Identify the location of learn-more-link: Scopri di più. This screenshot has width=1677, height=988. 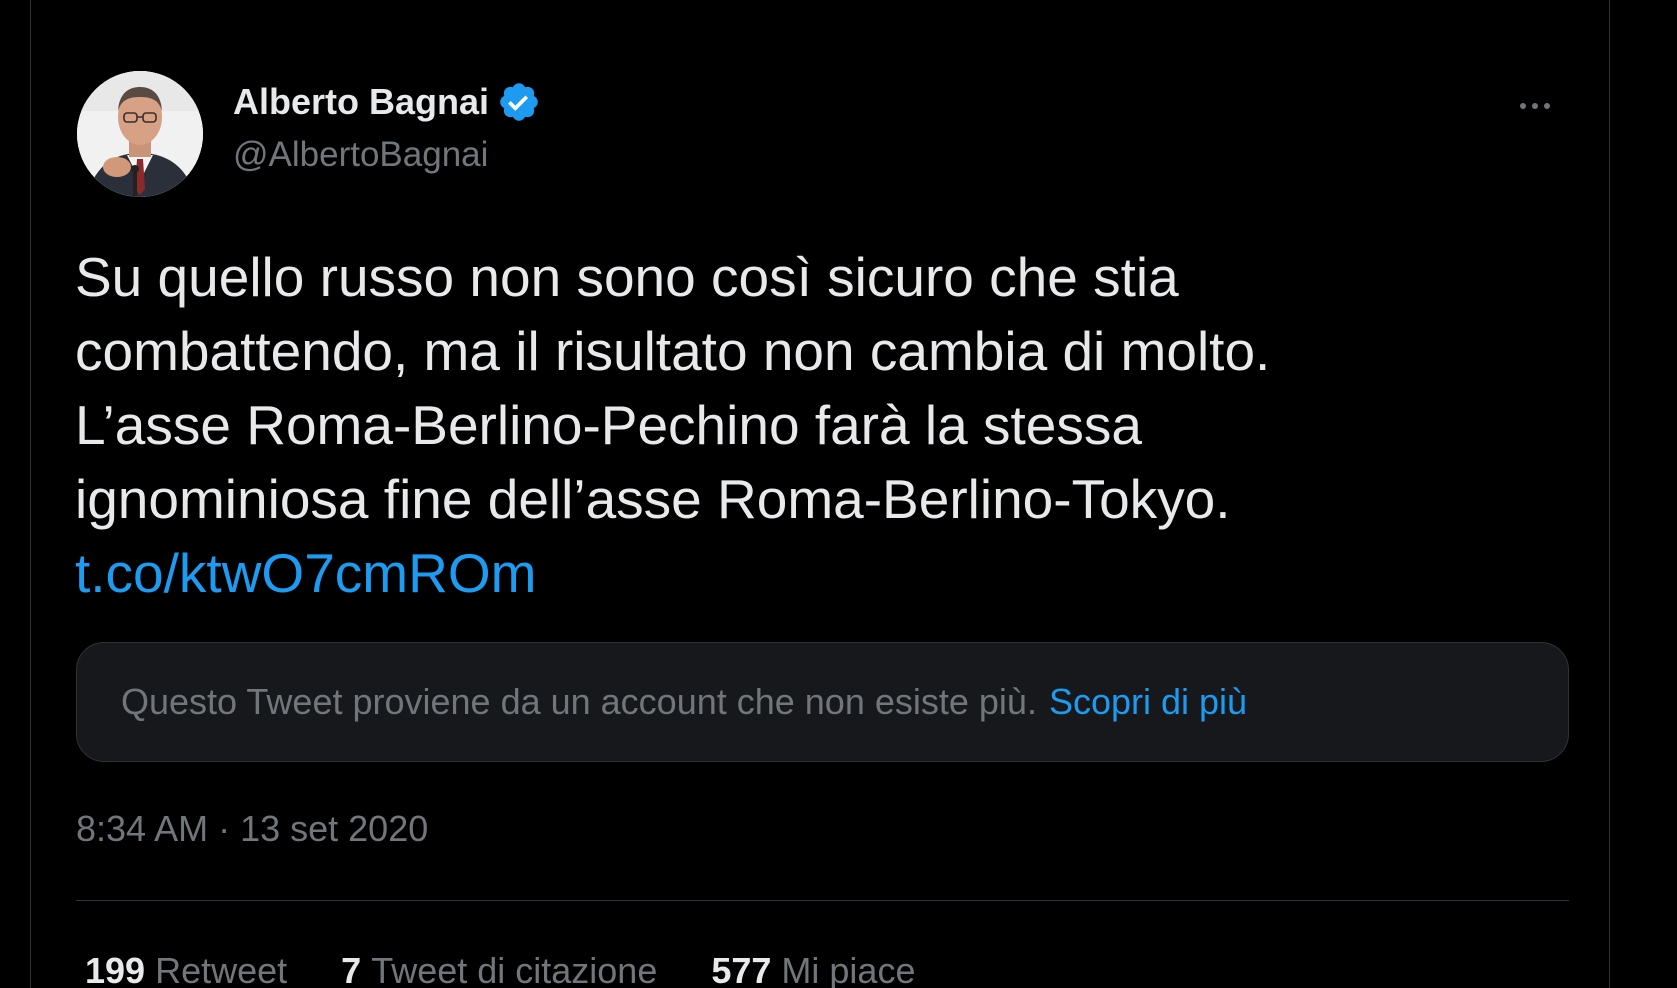
(1148, 702).